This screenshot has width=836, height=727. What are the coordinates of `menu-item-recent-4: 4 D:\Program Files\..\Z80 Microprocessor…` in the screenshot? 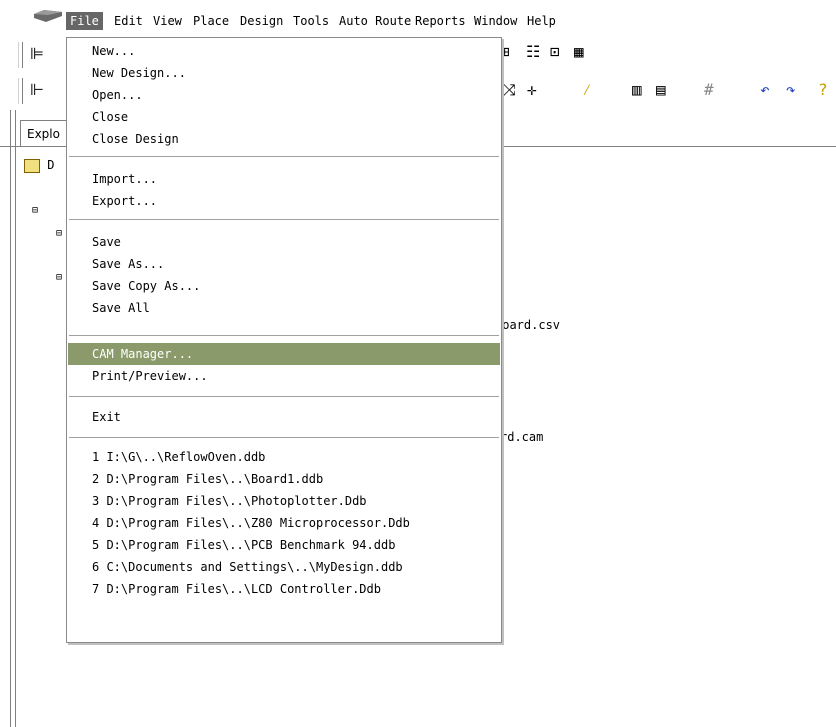 It's located at (284, 523).